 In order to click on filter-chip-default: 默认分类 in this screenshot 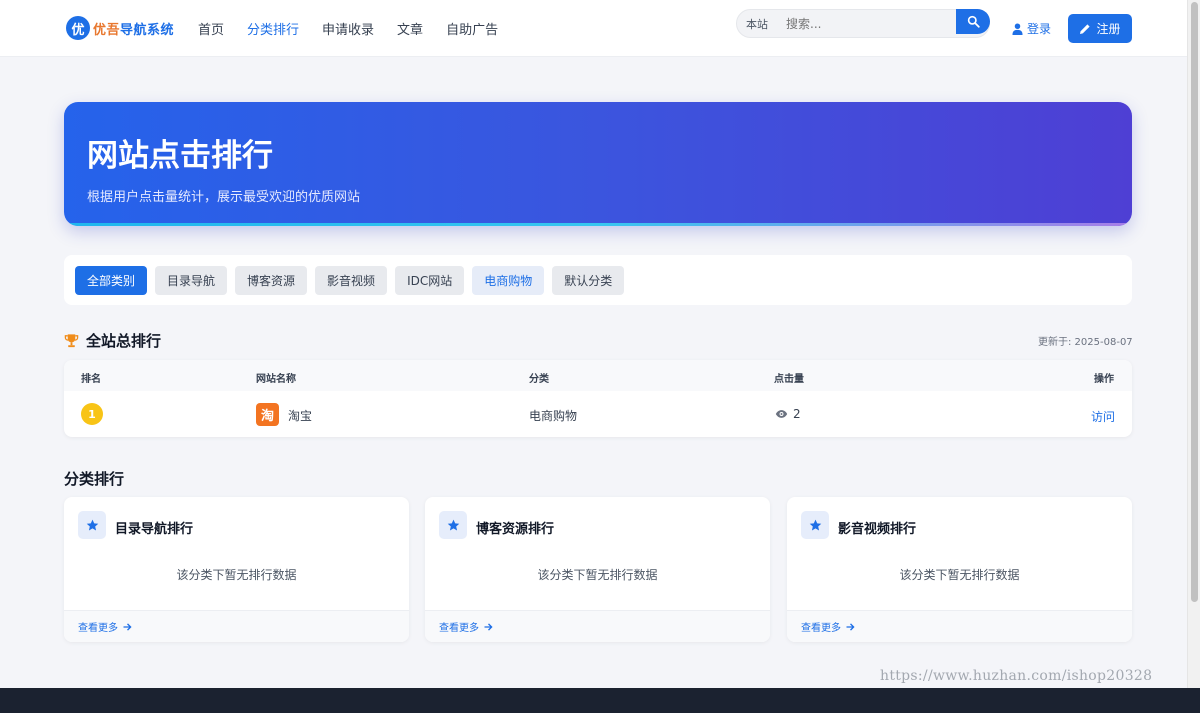, I will do `click(588, 280)`.